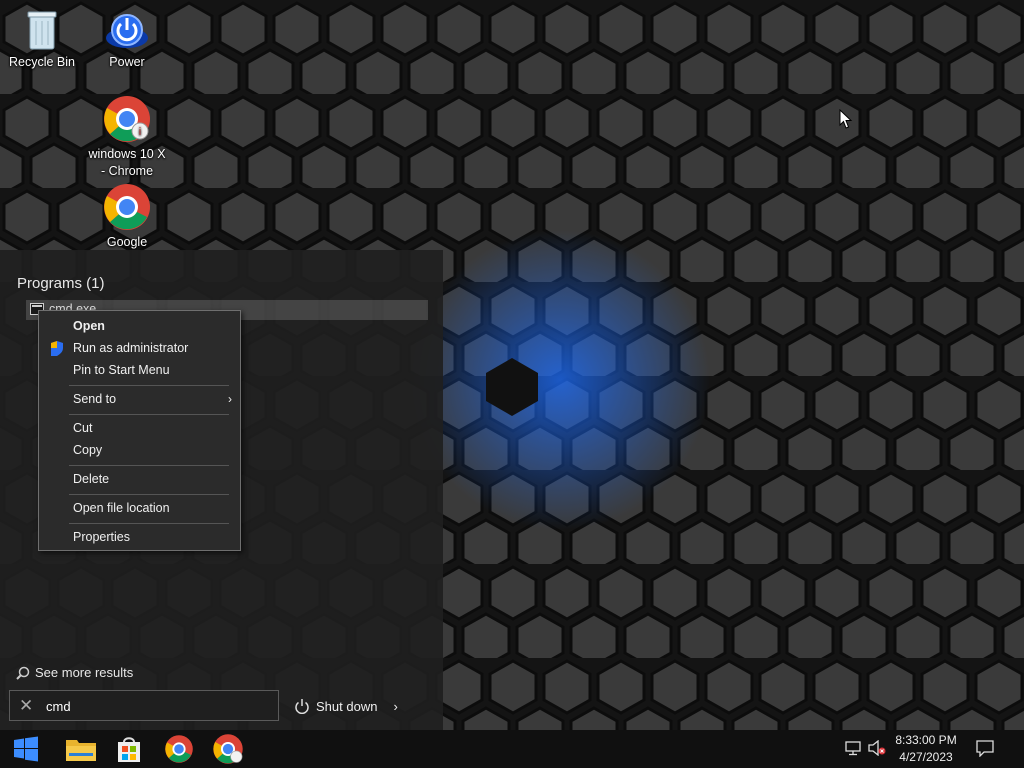 This screenshot has width=1024, height=768. I want to click on menu-item-label: Run as administrator, so click(131, 348).